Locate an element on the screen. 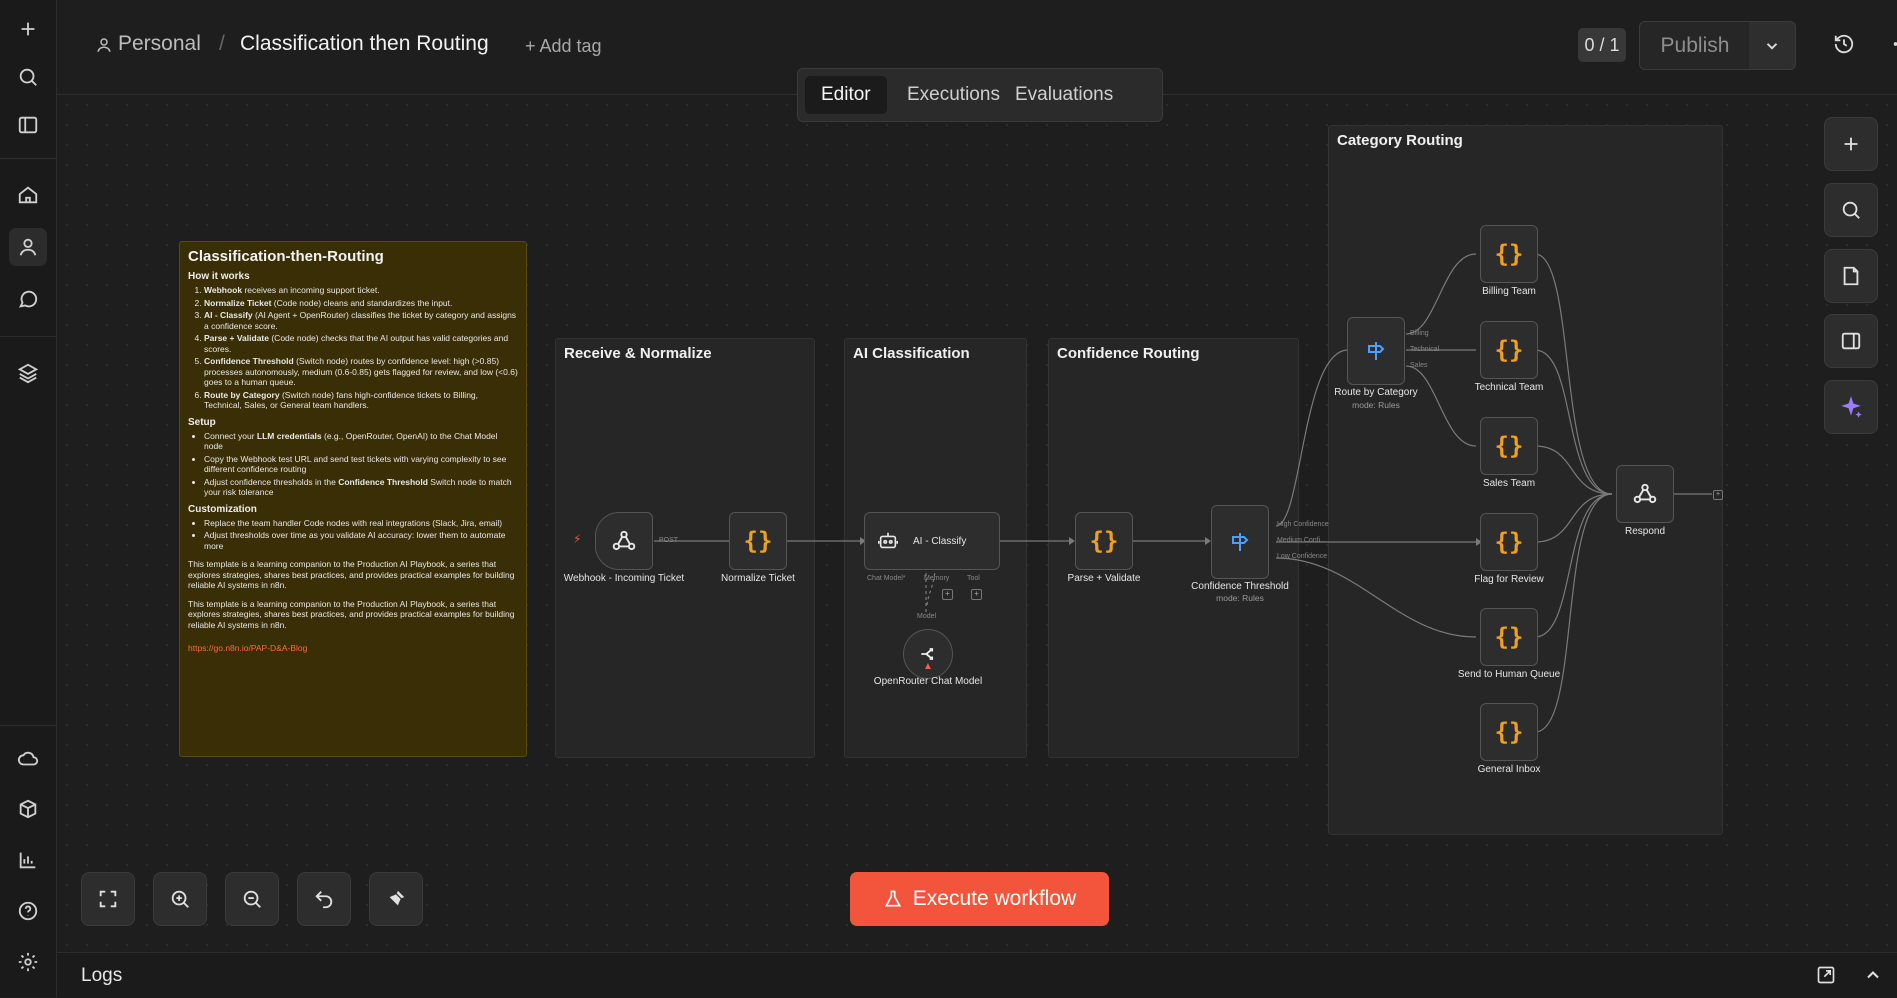  tidy-up-button is located at coordinates (396, 899).